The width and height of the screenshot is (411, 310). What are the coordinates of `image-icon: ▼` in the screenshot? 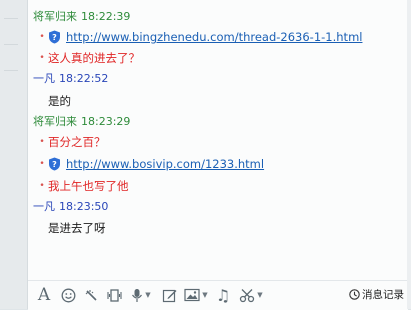 It's located at (196, 295).